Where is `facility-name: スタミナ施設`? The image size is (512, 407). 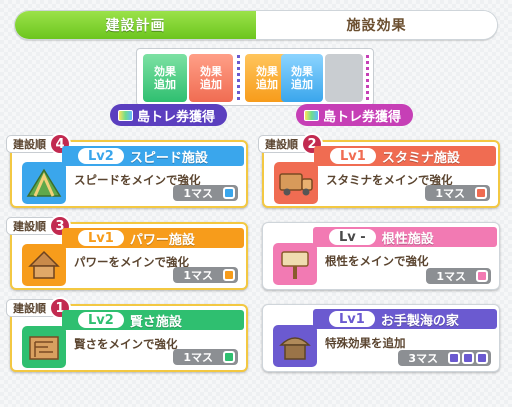 facility-name: スタミナ施設 is located at coordinates (420, 158).